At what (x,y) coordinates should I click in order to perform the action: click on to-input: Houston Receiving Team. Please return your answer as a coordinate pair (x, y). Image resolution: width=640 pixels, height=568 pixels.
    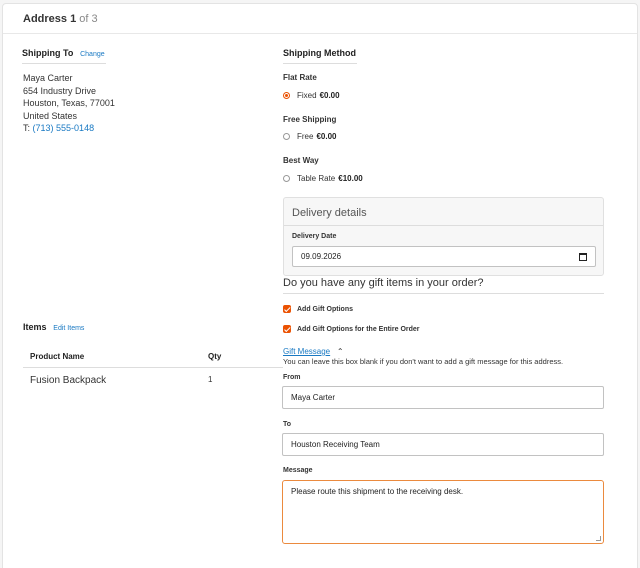
    Looking at the image, I should click on (443, 444).